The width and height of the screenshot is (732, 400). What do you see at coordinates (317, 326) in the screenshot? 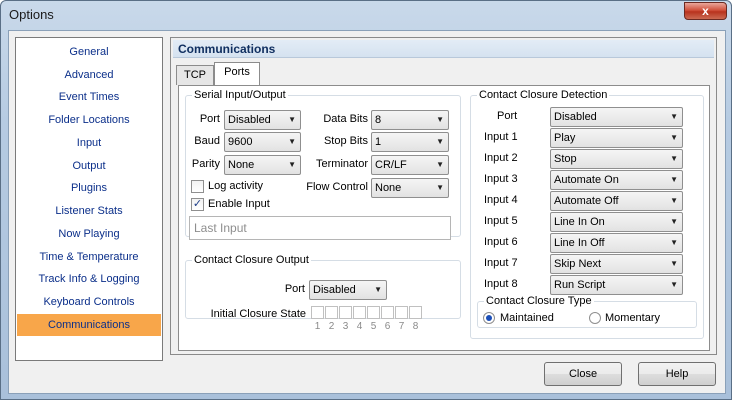
I see `closure-state-digit: 1` at bounding box center [317, 326].